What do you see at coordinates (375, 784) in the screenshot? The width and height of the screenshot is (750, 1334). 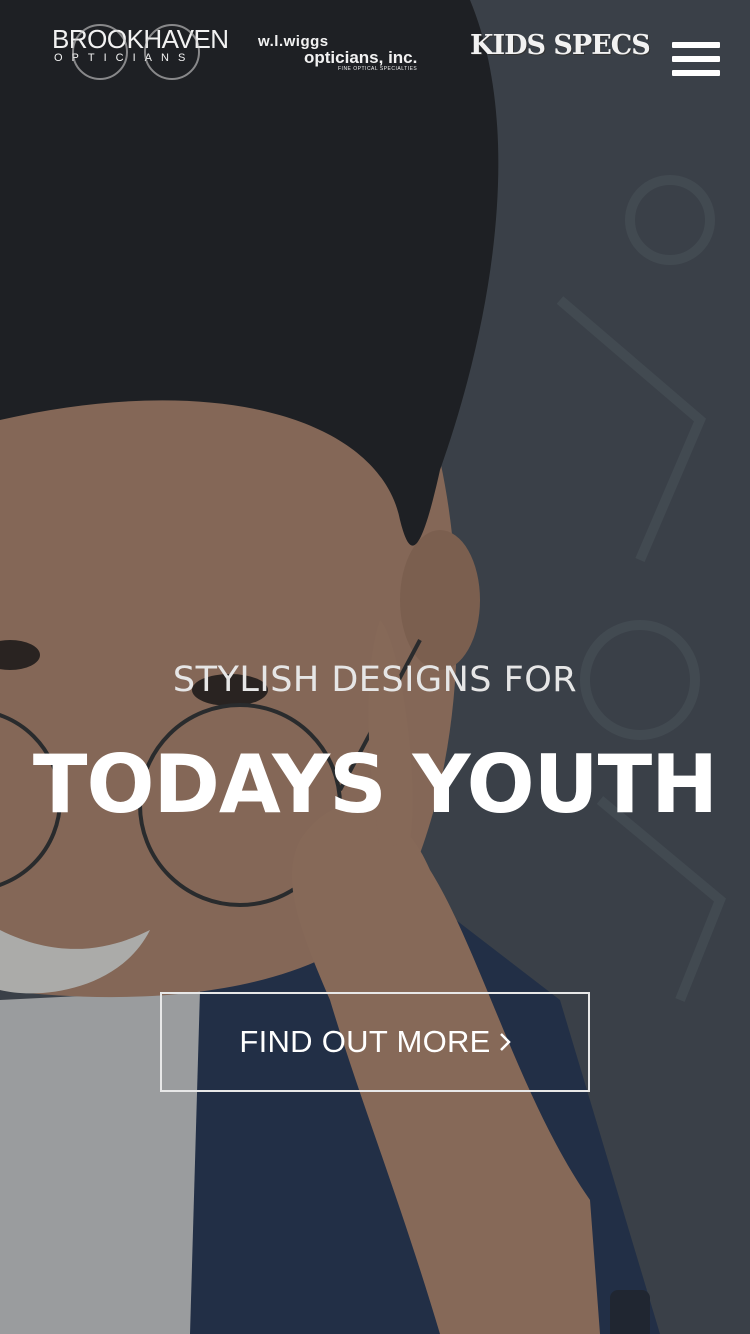 I see `hero-headline: TODAYS YOUTH` at bounding box center [375, 784].